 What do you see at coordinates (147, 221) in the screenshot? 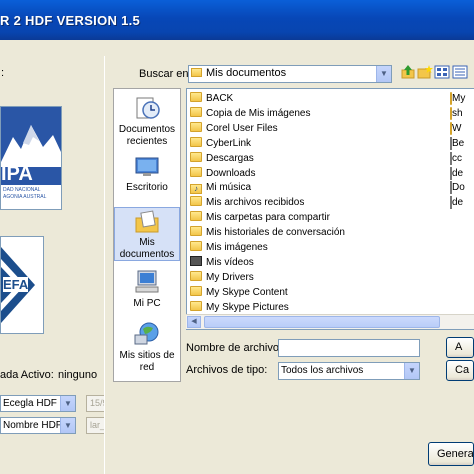
I see `my-documents-icon` at bounding box center [147, 221].